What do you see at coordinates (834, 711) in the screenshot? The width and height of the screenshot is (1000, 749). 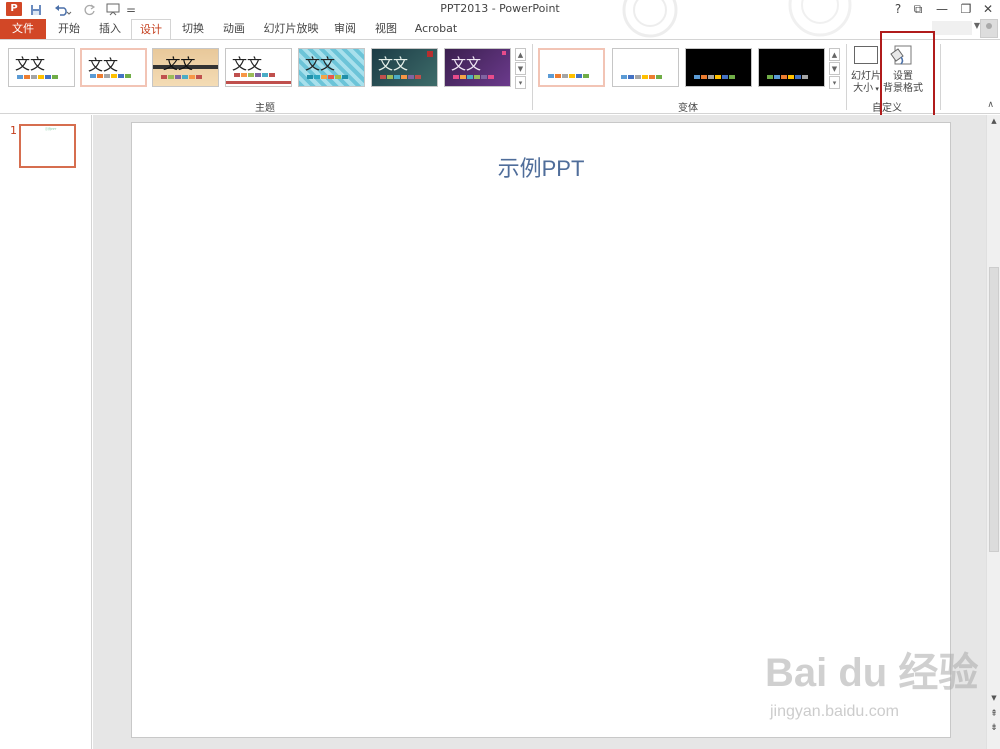 I see `baidu-watermark-url: jingyan.baidu.com` at bounding box center [834, 711].